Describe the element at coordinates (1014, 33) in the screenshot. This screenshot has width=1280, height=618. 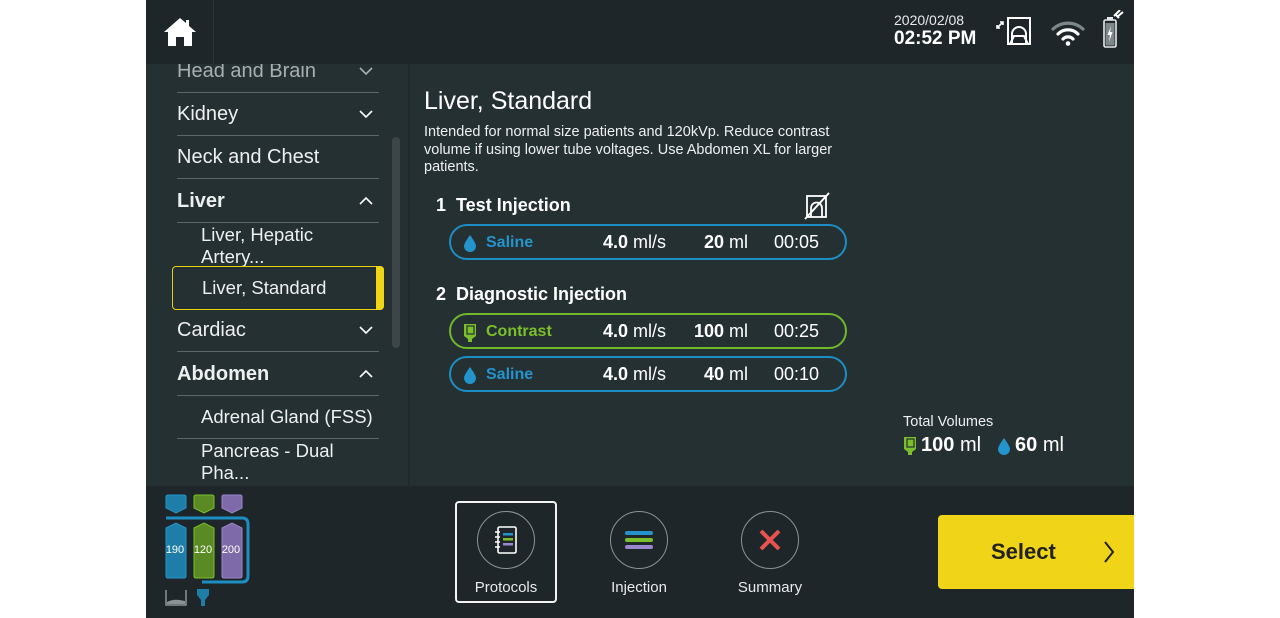
I see `scanner-link-icon` at that location.